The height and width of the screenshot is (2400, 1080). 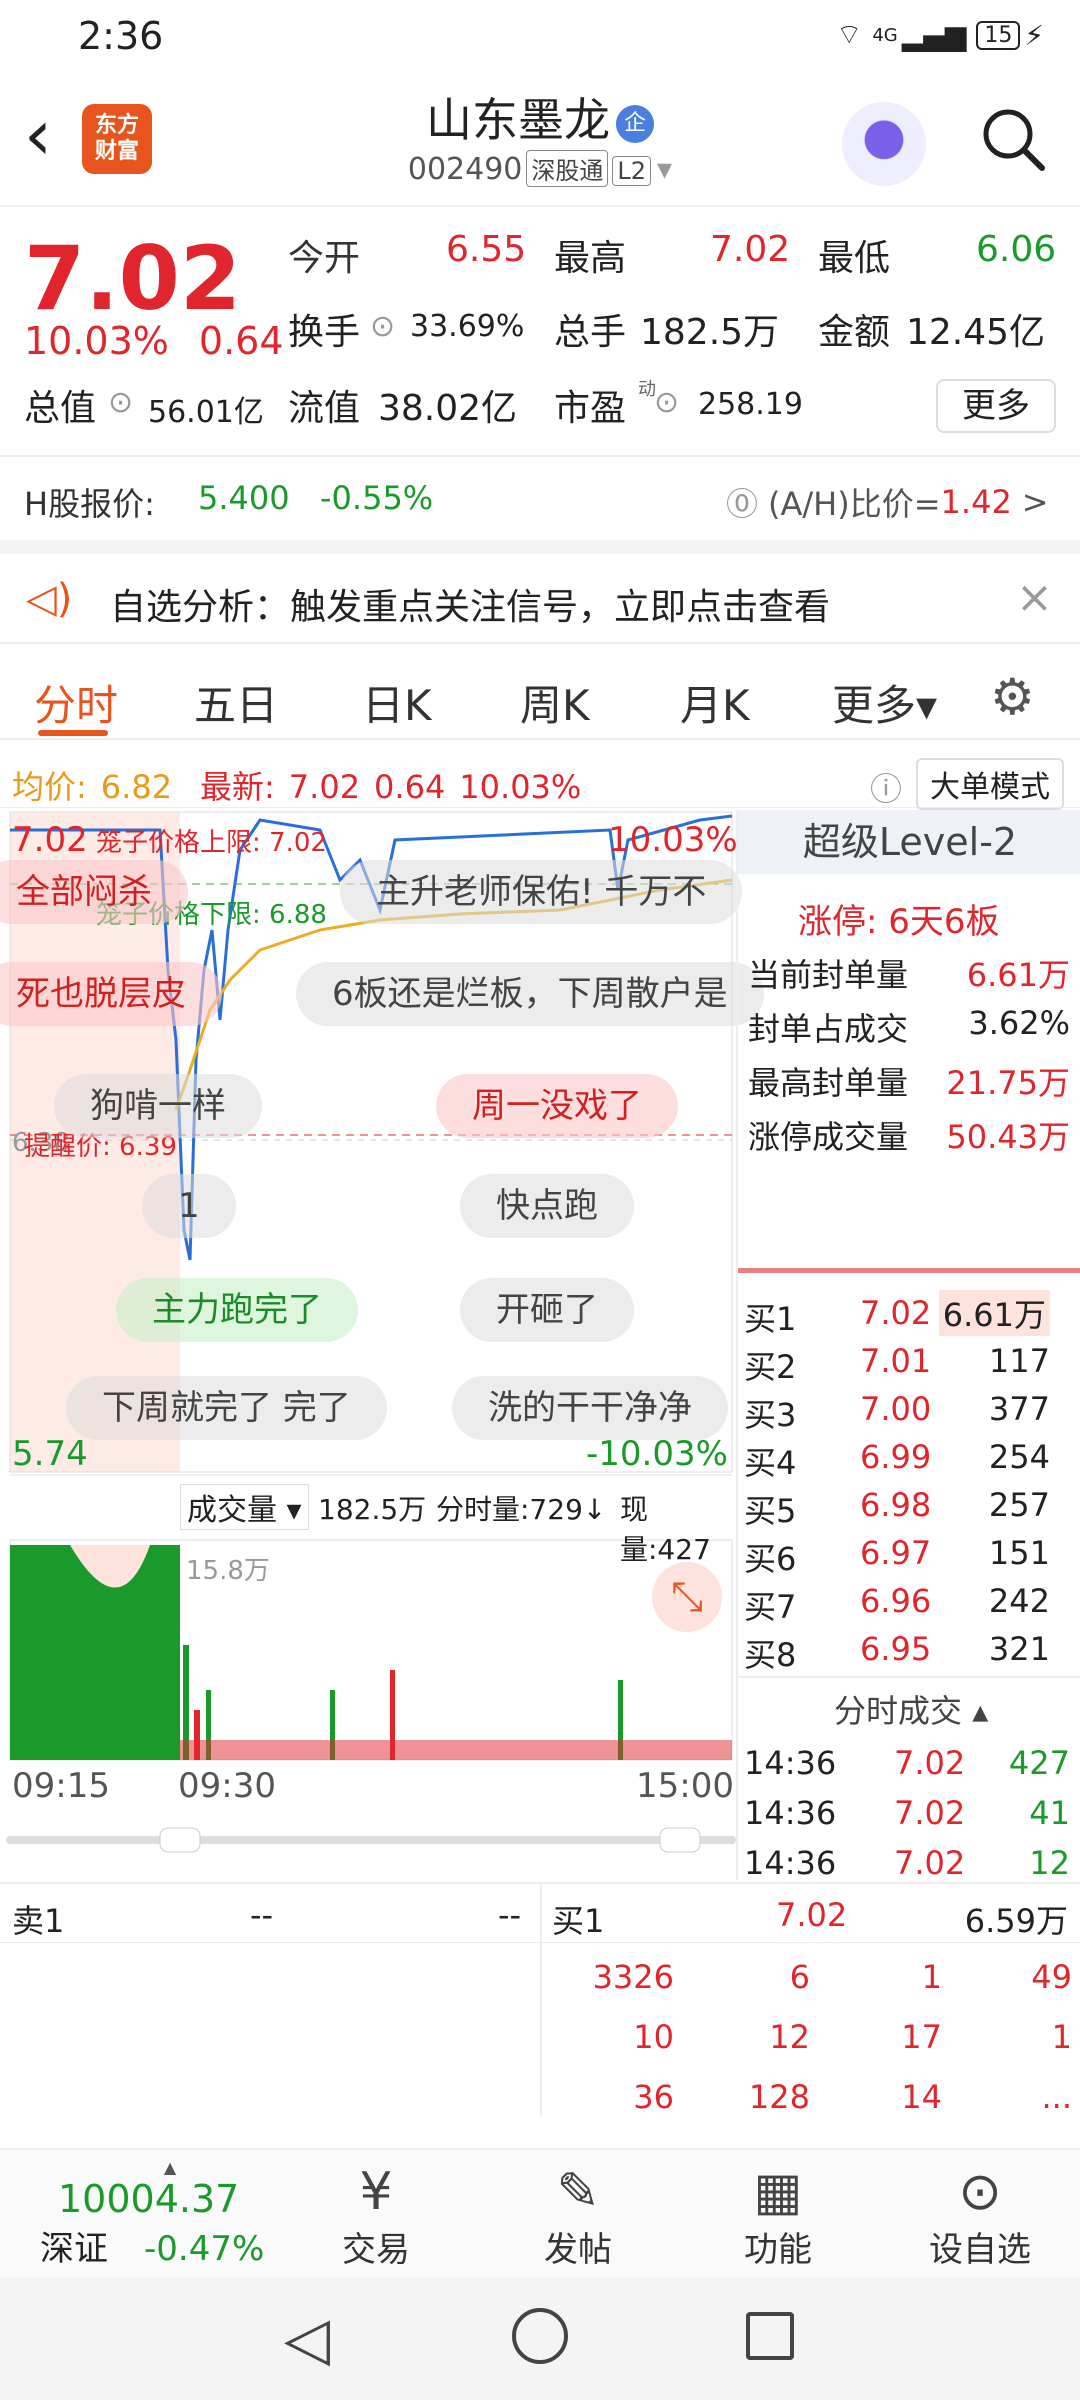 I want to click on low-label: 最低, so click(x=854, y=258).